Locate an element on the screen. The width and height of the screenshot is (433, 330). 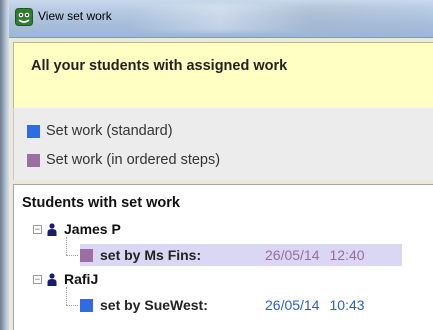
window-title: View set work is located at coordinates (75, 16).